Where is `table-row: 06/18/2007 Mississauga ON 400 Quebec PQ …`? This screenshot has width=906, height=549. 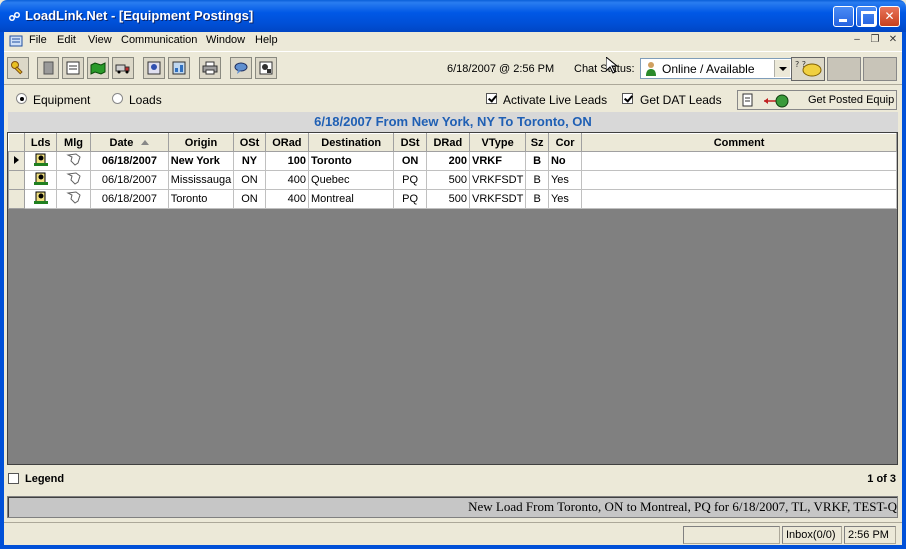
table-row: 06/18/2007 Mississauga ON 400 Quebec PQ … is located at coordinates (452, 180).